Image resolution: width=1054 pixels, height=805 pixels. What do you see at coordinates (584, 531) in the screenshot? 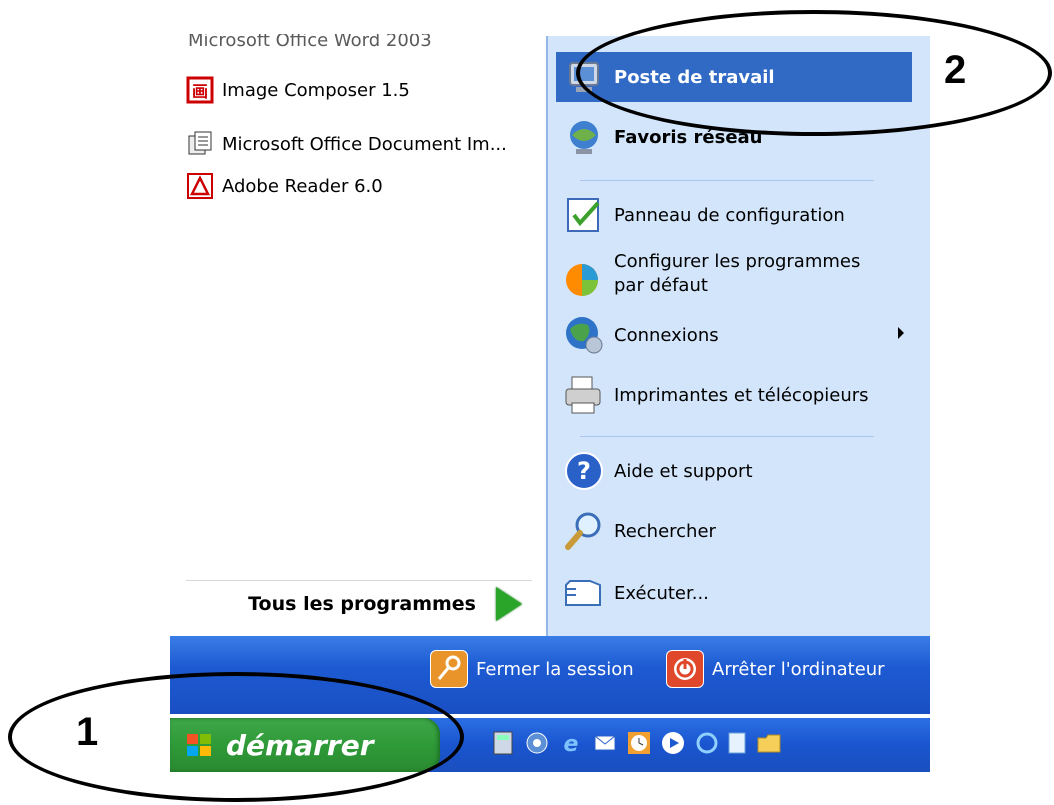
I see `search-magnifier-icon` at bounding box center [584, 531].